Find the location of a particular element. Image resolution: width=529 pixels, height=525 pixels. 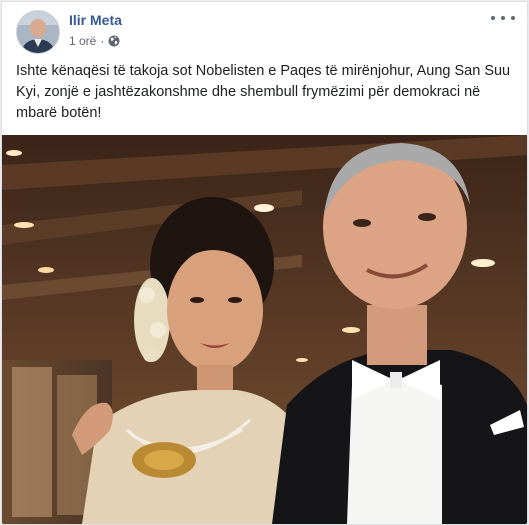

post-header: Ilir Meta 1 orë · is located at coordinates (264, 33).